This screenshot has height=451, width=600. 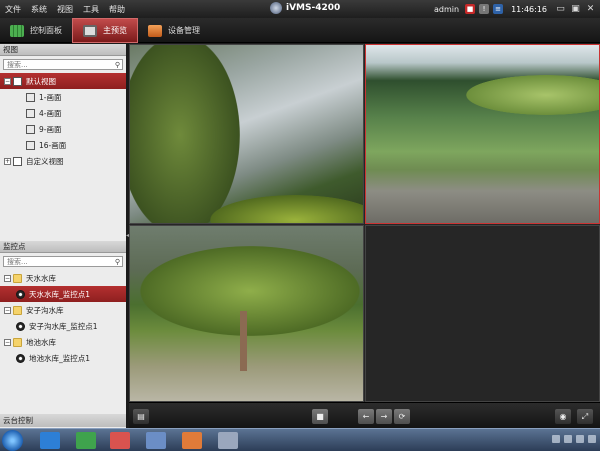 What do you see at coordinates (575, 9) in the screenshot?
I see `restore-icon: ▣` at bounding box center [575, 9].